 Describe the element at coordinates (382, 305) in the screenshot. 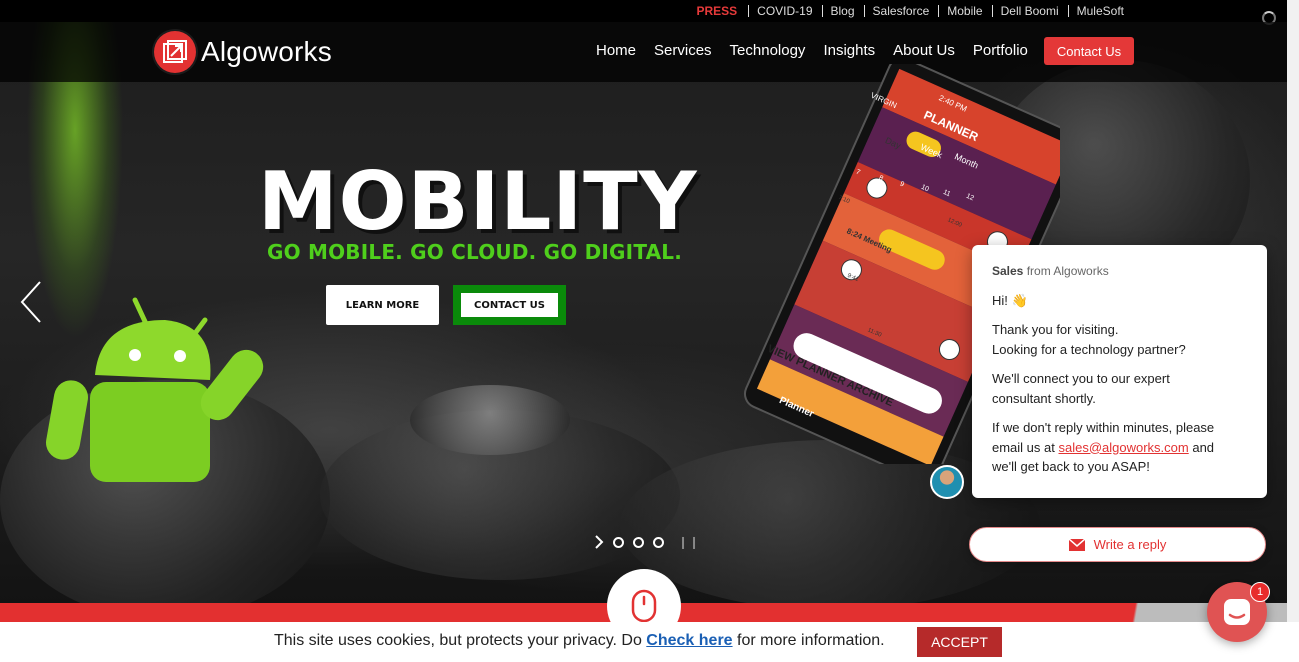

I see `learn-more-button: LEARN MORE` at that location.